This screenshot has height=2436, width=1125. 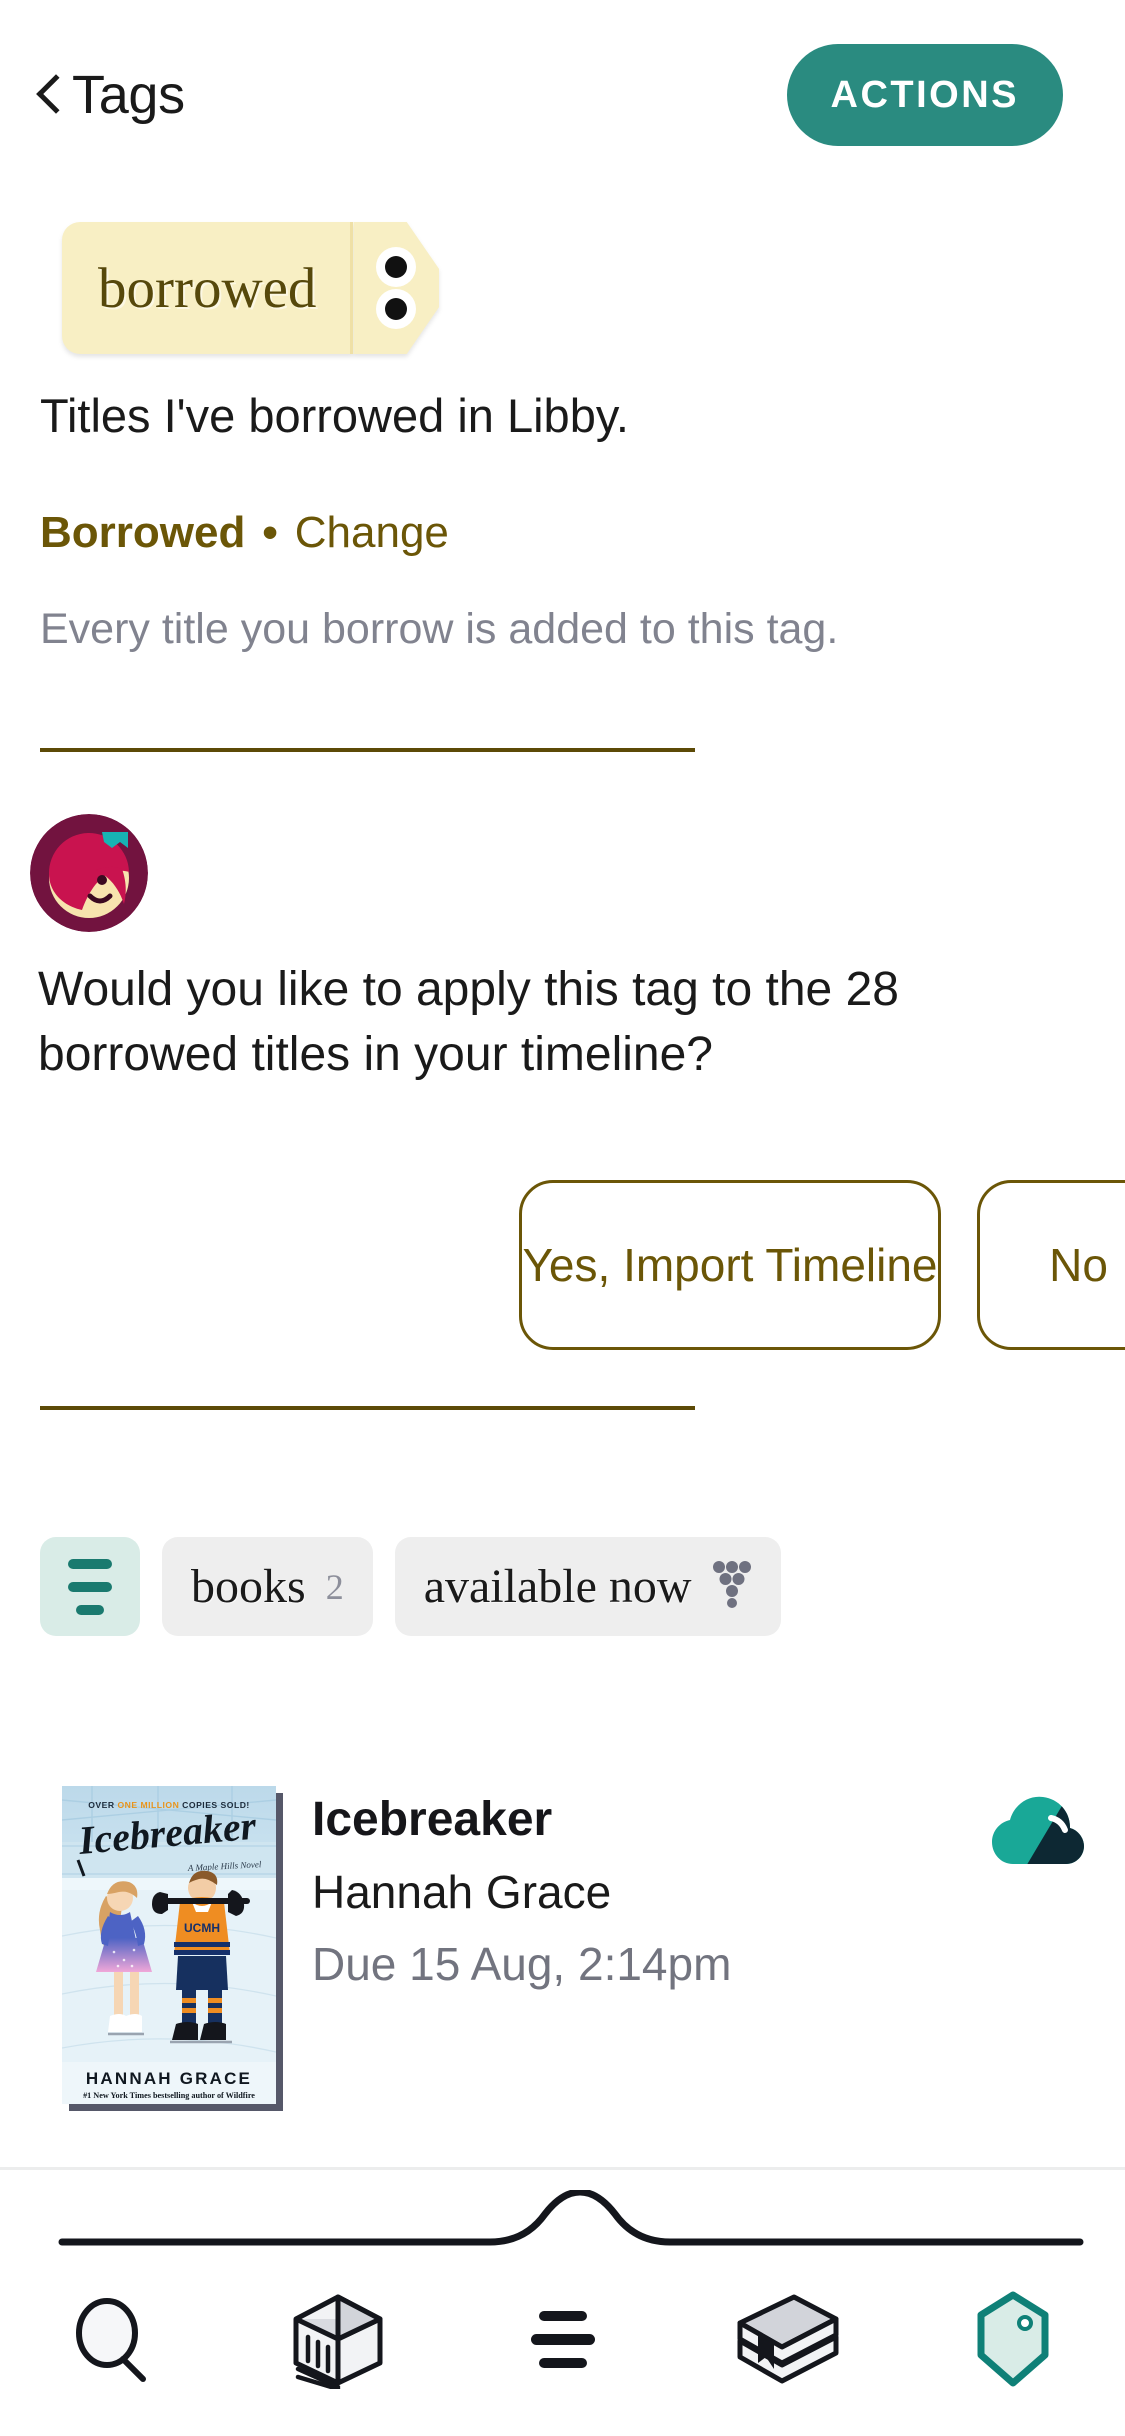 I want to click on library-icon, so click(x=338, y=2341).